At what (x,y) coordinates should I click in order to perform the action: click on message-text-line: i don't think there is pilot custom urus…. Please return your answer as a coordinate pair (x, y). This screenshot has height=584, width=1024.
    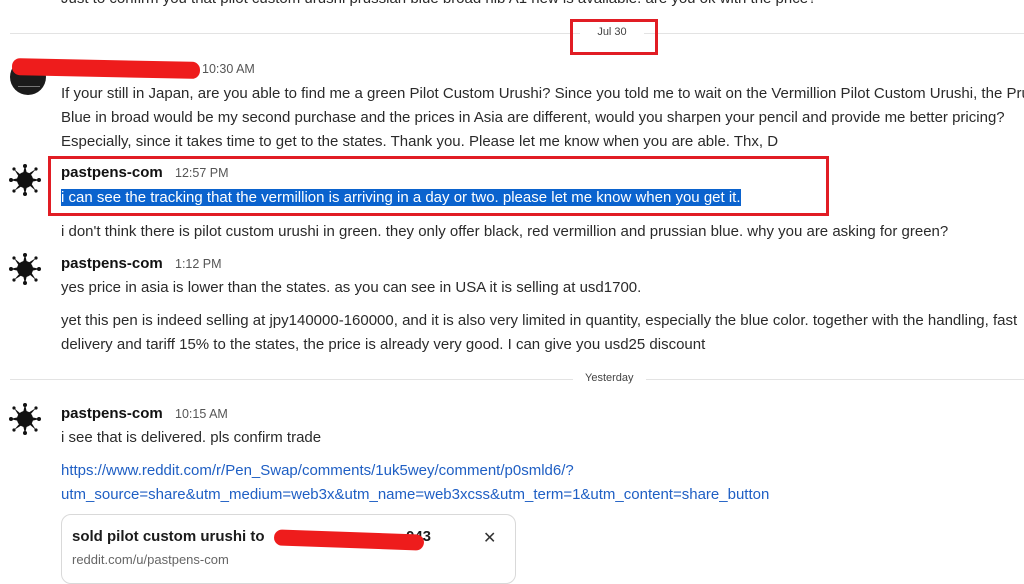
    Looking at the image, I should click on (505, 231).